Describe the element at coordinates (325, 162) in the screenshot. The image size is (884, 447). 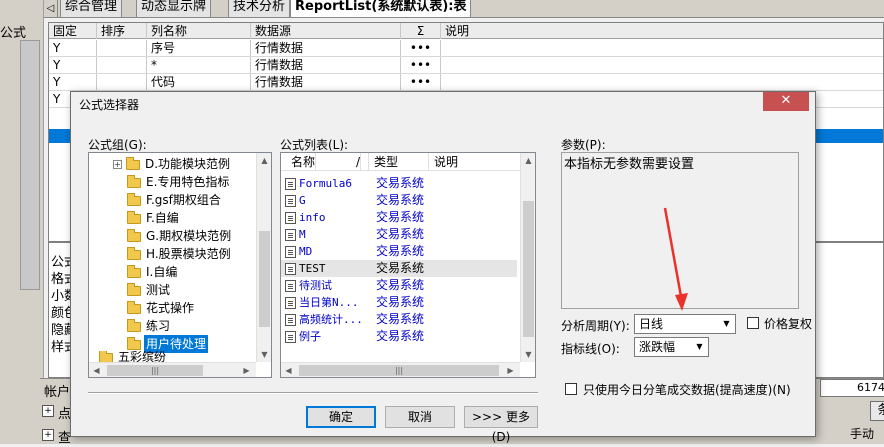
I see `list-col-name: 名称 /` at that location.